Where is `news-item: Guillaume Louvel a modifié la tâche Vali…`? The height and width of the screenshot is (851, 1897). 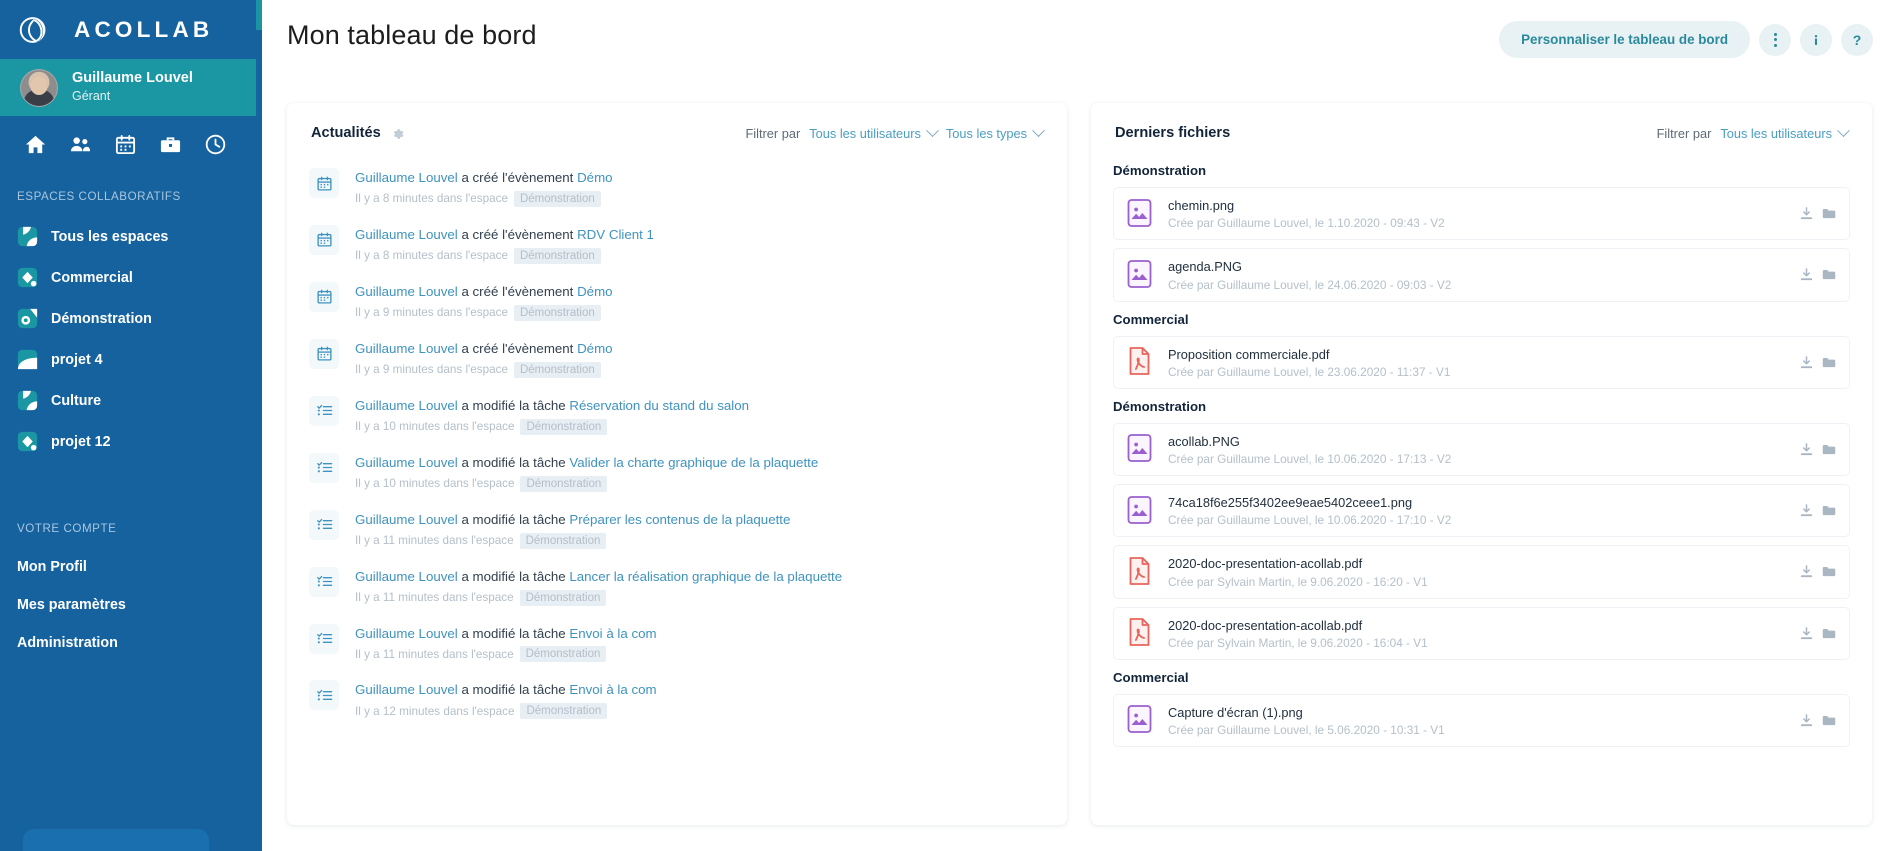 news-item: Guillaume Louvel a modifié la tâche Vali… is located at coordinates (683, 472).